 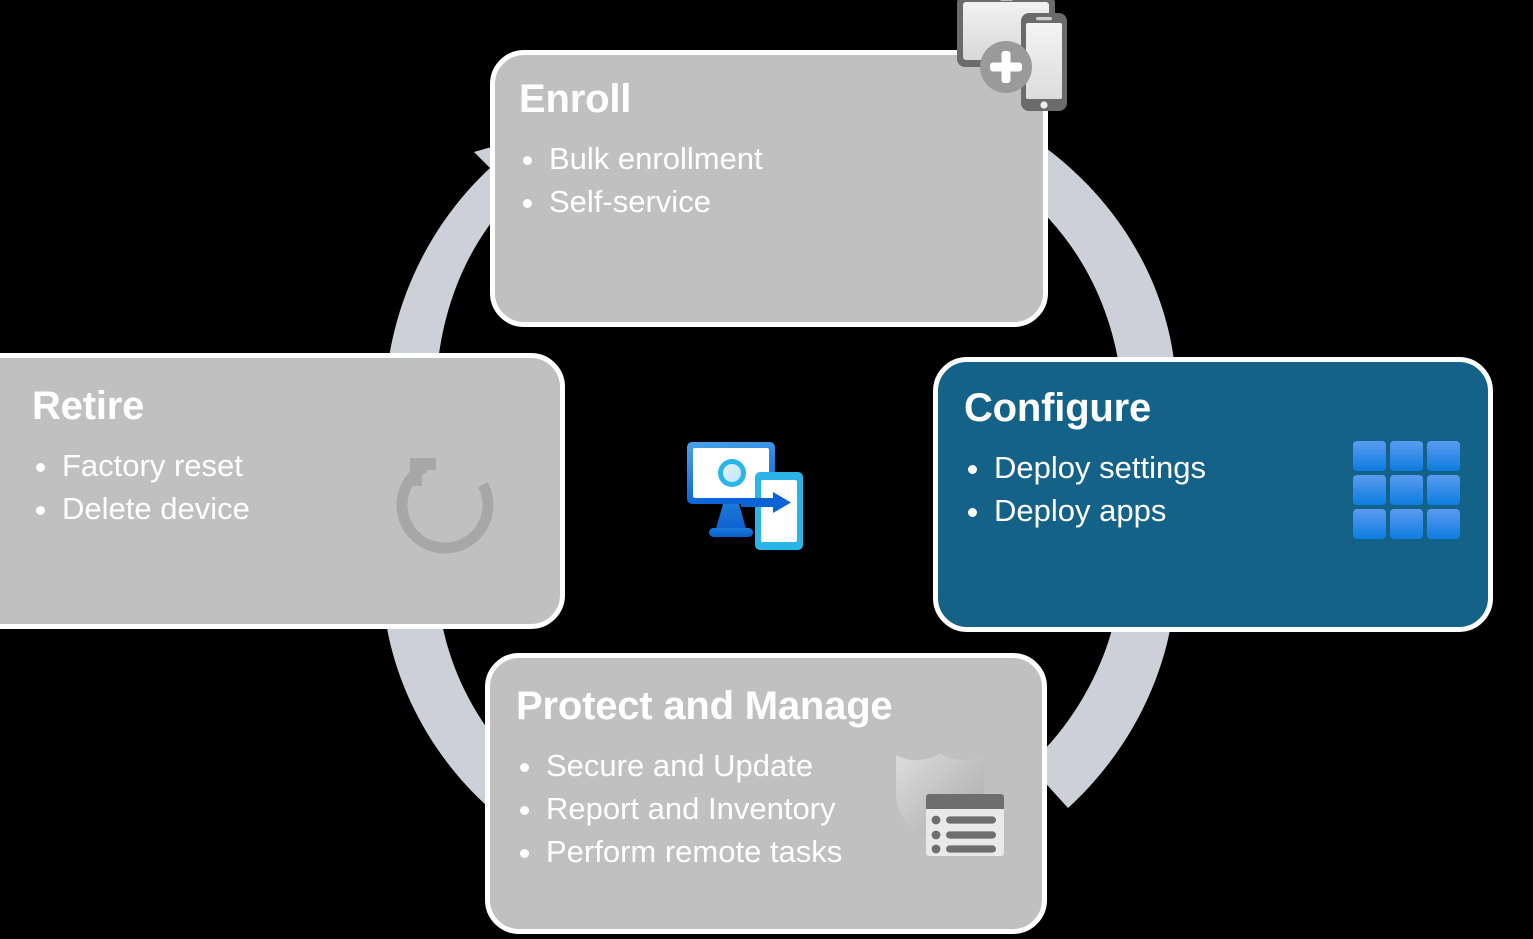 I want to click on list-item: Deploy apps, so click(x=1085, y=510).